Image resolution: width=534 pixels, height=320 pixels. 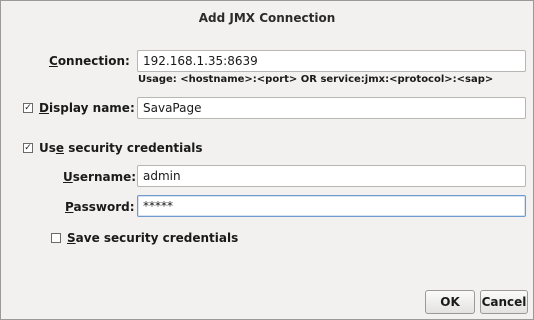 What do you see at coordinates (56, 238) in the screenshot?
I see `save-security-credentials-checkbox` at bounding box center [56, 238].